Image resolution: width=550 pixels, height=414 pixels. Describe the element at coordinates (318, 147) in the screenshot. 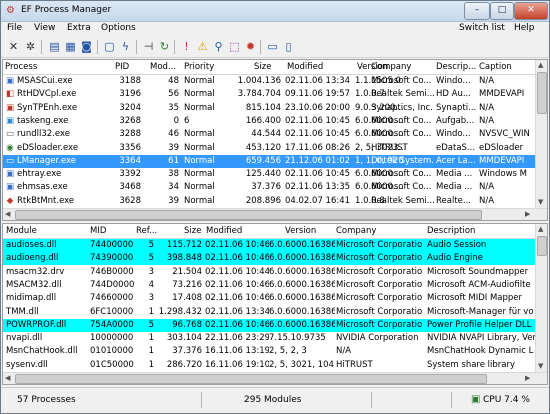

I see `process-cell-modified: 17.11.06 08:26` at that location.